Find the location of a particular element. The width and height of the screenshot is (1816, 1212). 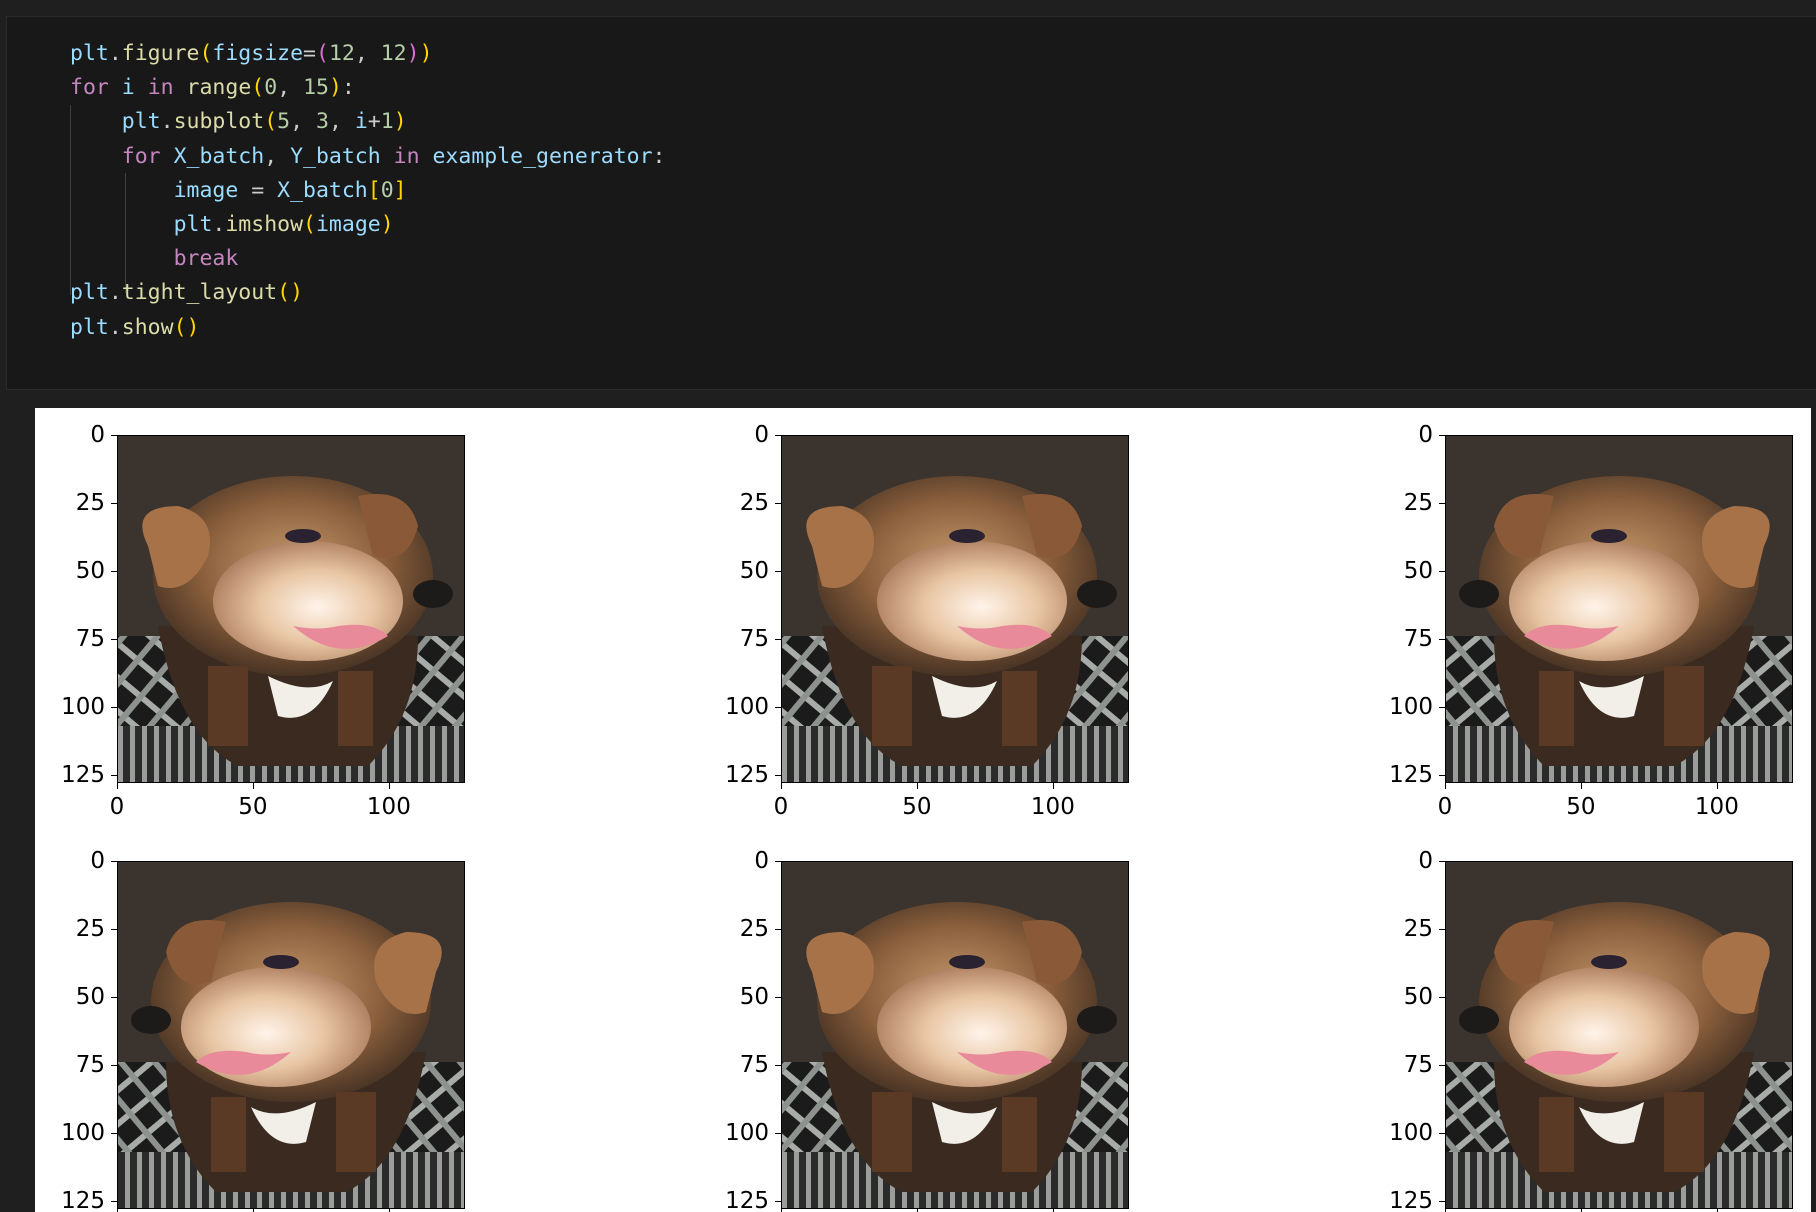

code-line: plt.show() is located at coordinates (135, 327).